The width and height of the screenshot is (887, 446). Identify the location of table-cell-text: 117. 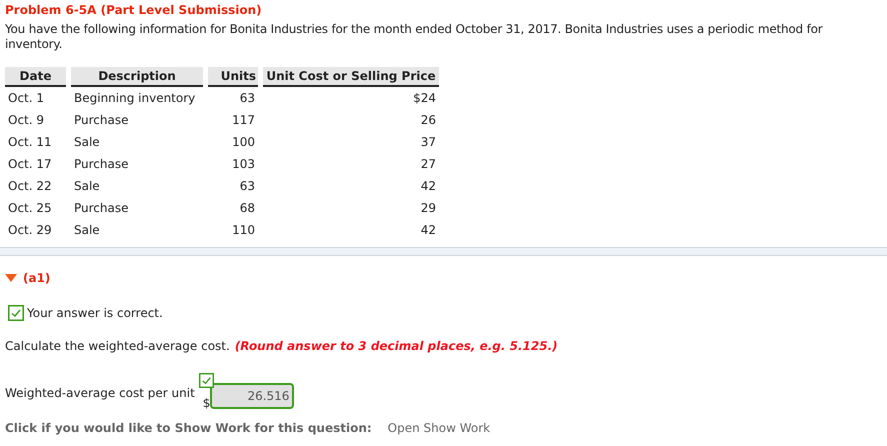
(243, 120).